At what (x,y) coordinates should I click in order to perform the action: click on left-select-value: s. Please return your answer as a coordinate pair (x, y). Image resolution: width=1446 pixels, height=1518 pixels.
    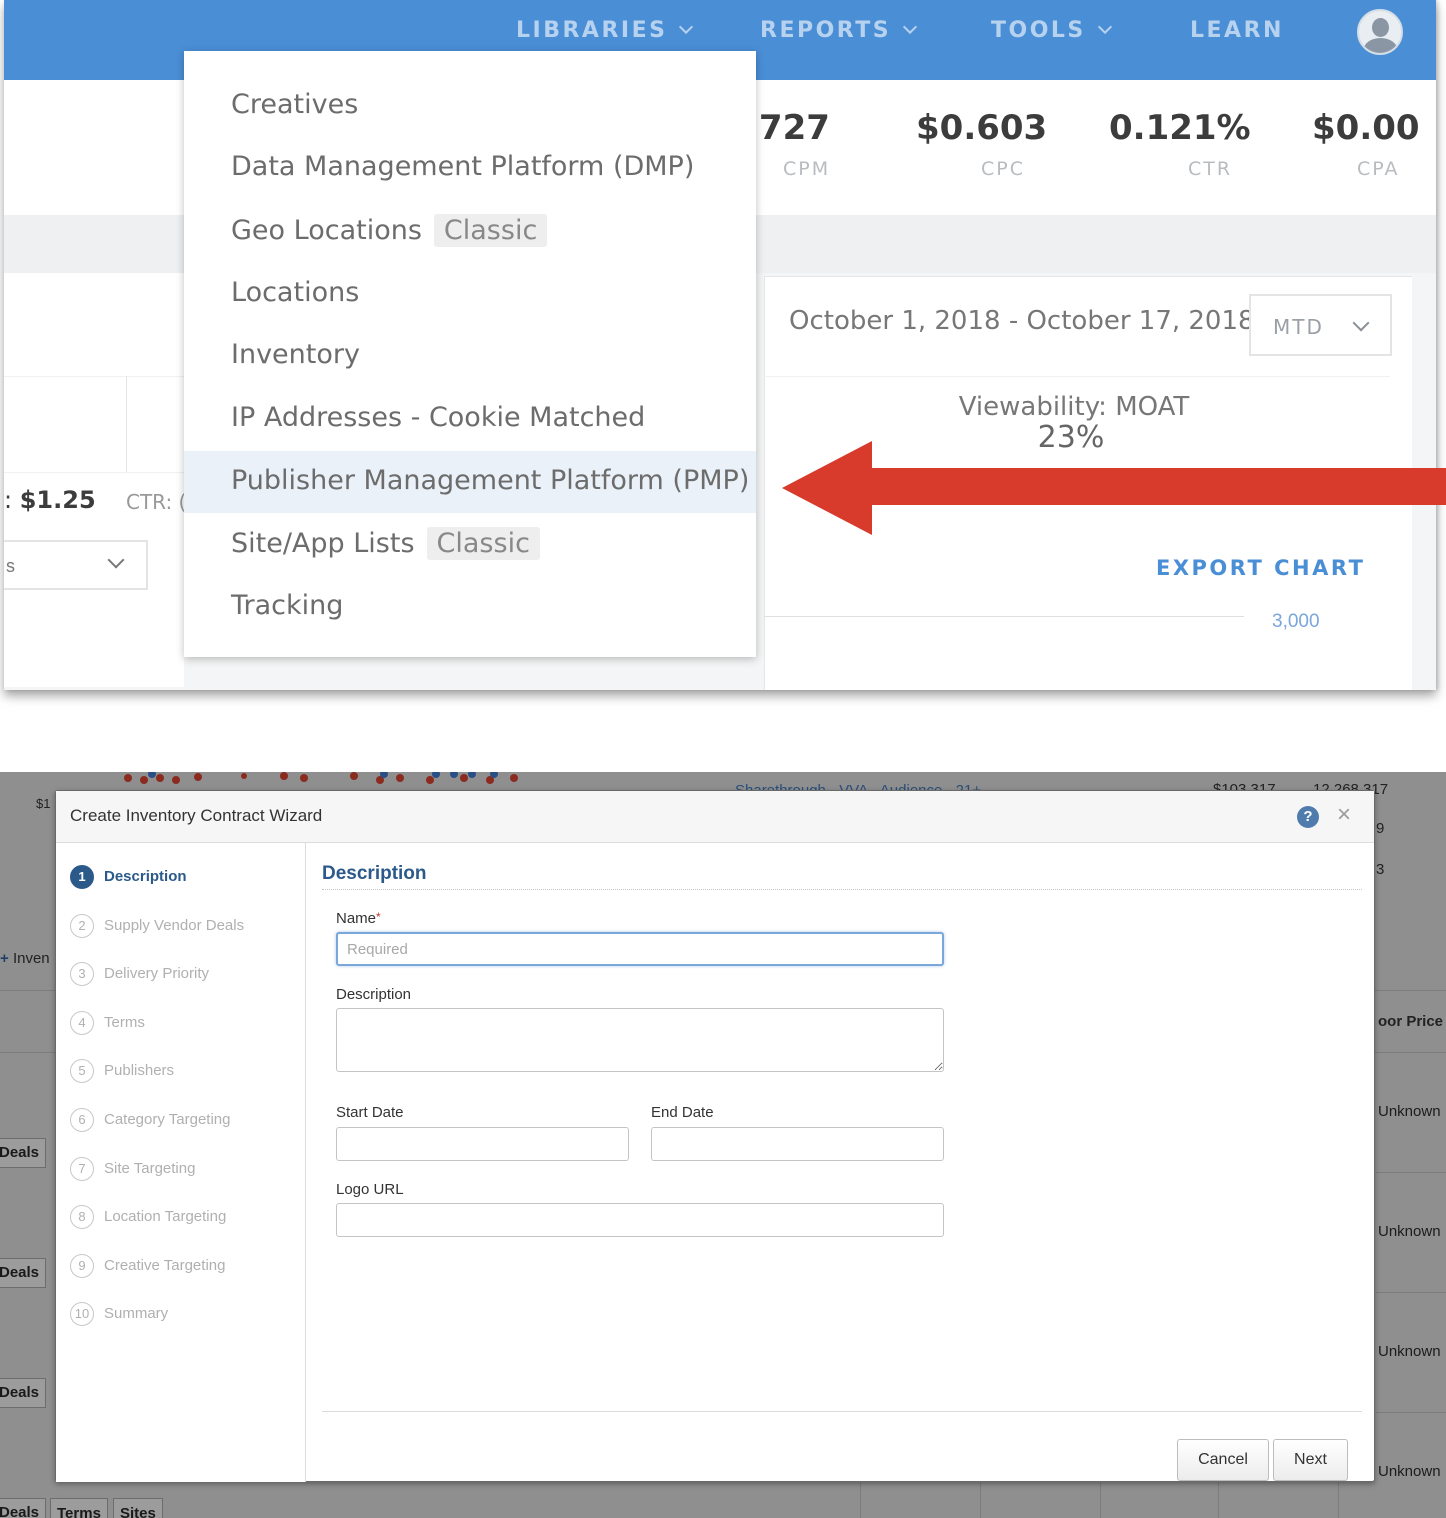
    Looking at the image, I should click on (10, 566).